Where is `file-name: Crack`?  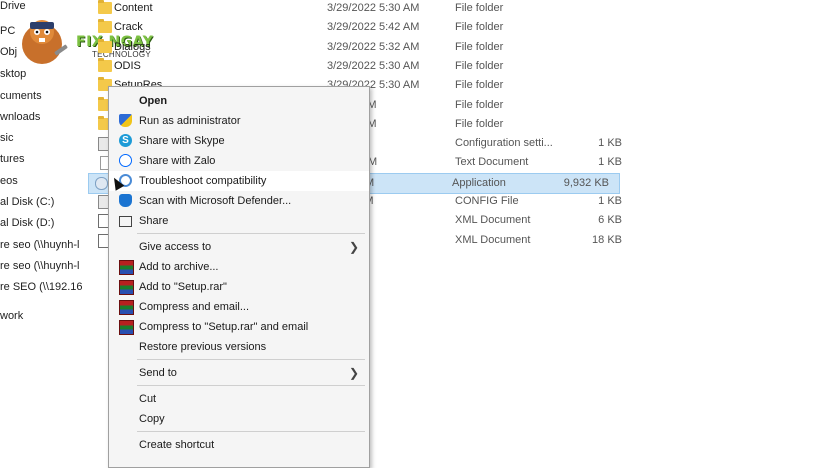
file-name: Crack is located at coordinates (128, 27).